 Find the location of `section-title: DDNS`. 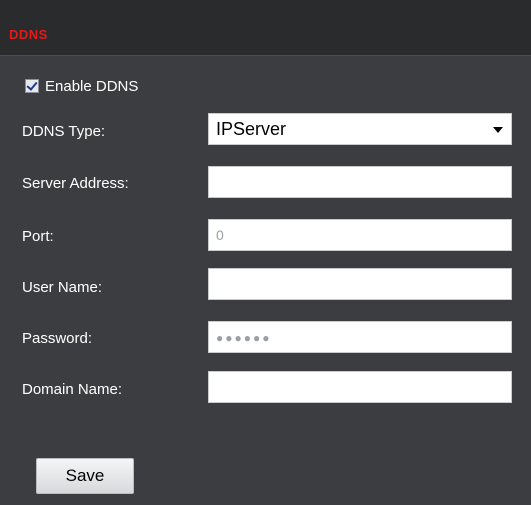

section-title: DDNS is located at coordinates (28, 34).